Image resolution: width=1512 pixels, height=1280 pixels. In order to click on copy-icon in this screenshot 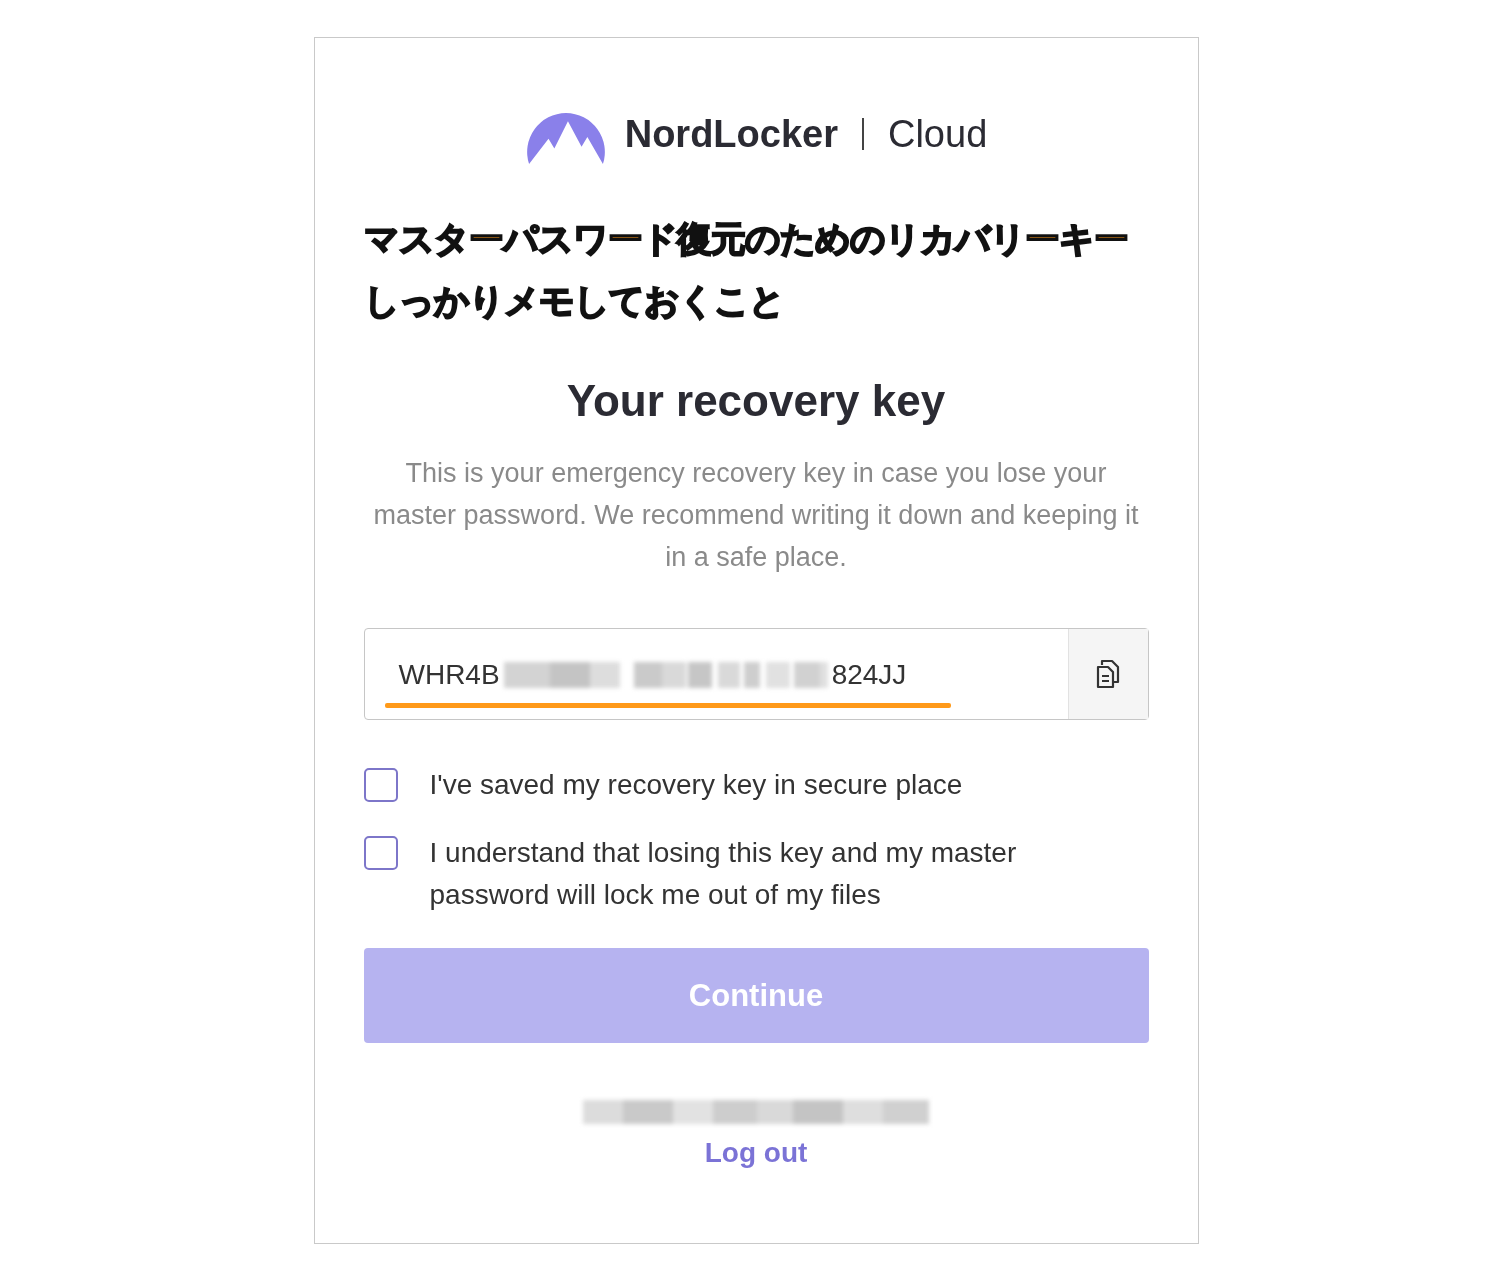, I will do `click(1108, 674)`.